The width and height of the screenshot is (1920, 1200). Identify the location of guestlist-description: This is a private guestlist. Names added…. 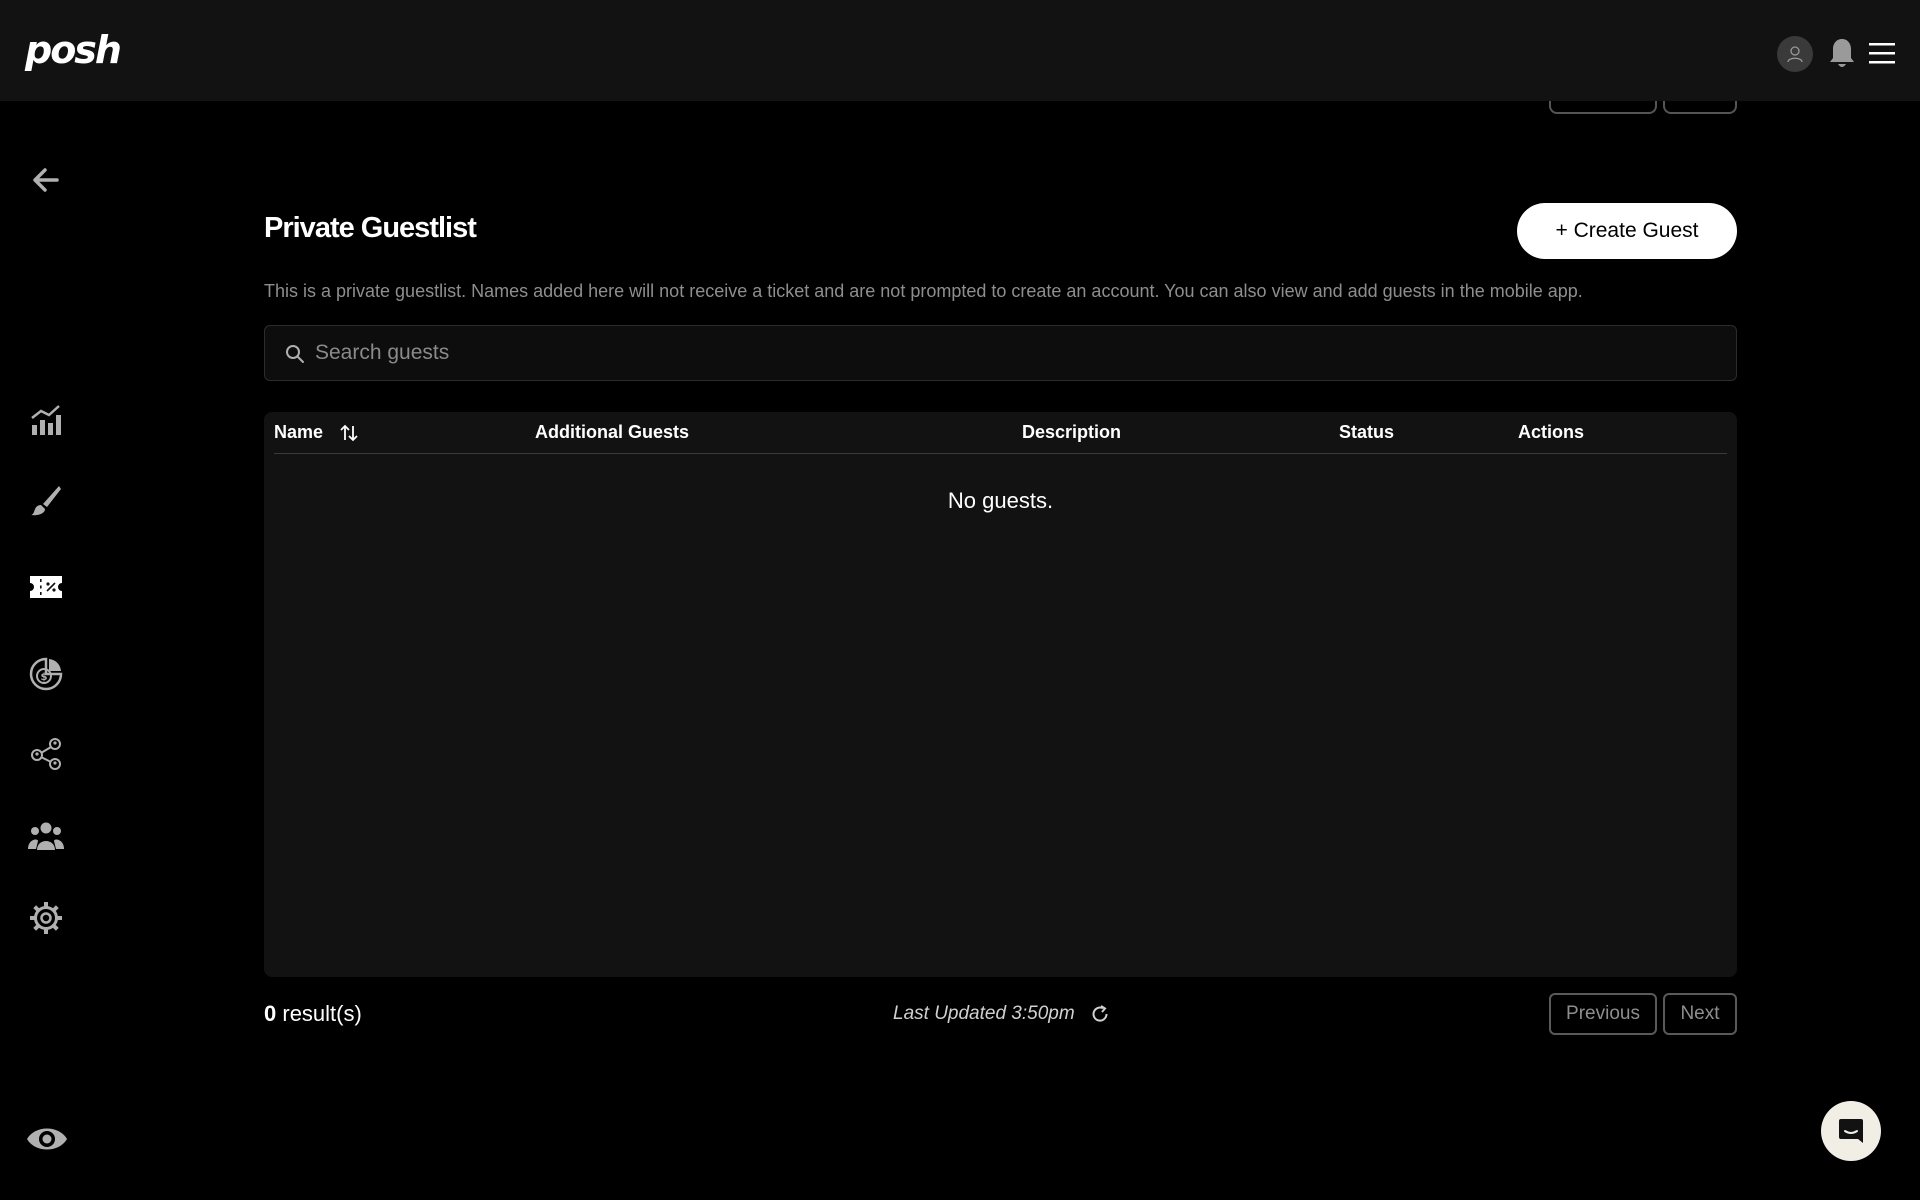
(923, 291).